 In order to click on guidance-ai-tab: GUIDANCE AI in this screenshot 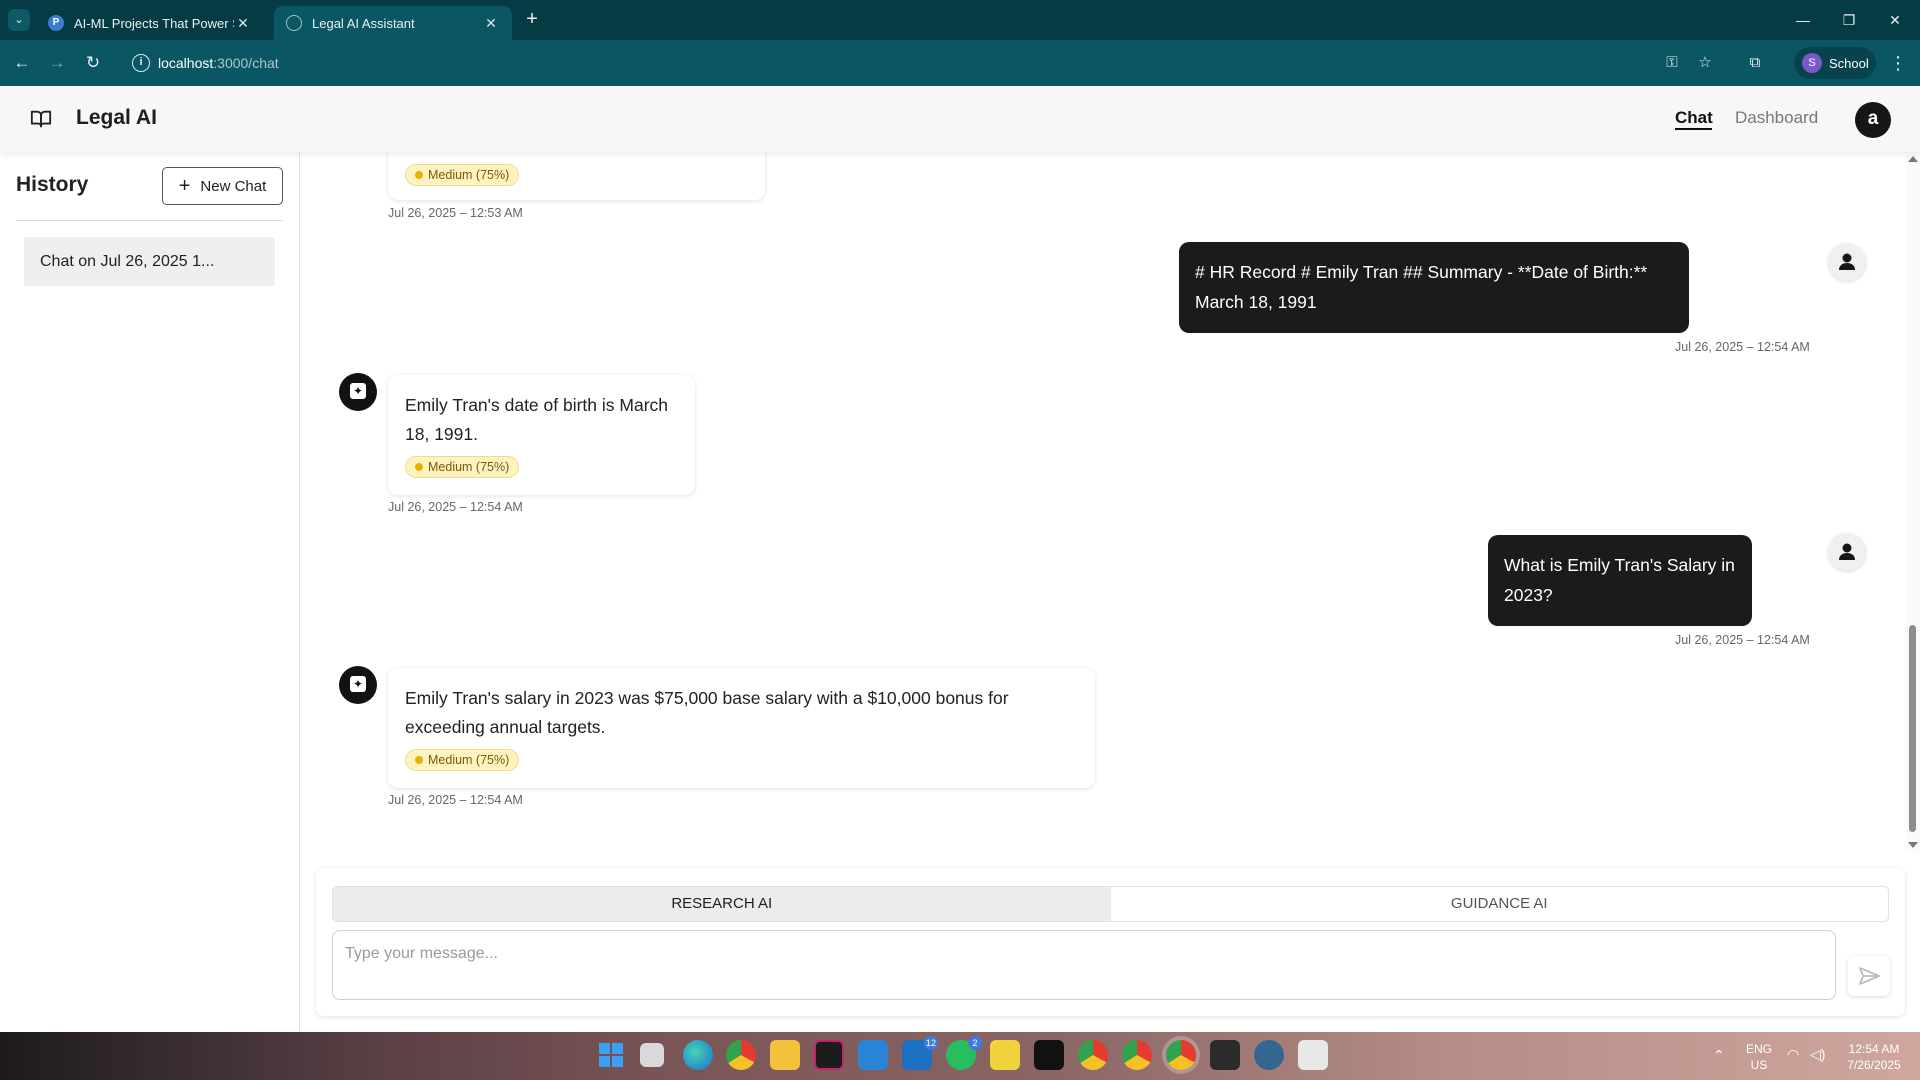, I will do `click(1500, 904)`.